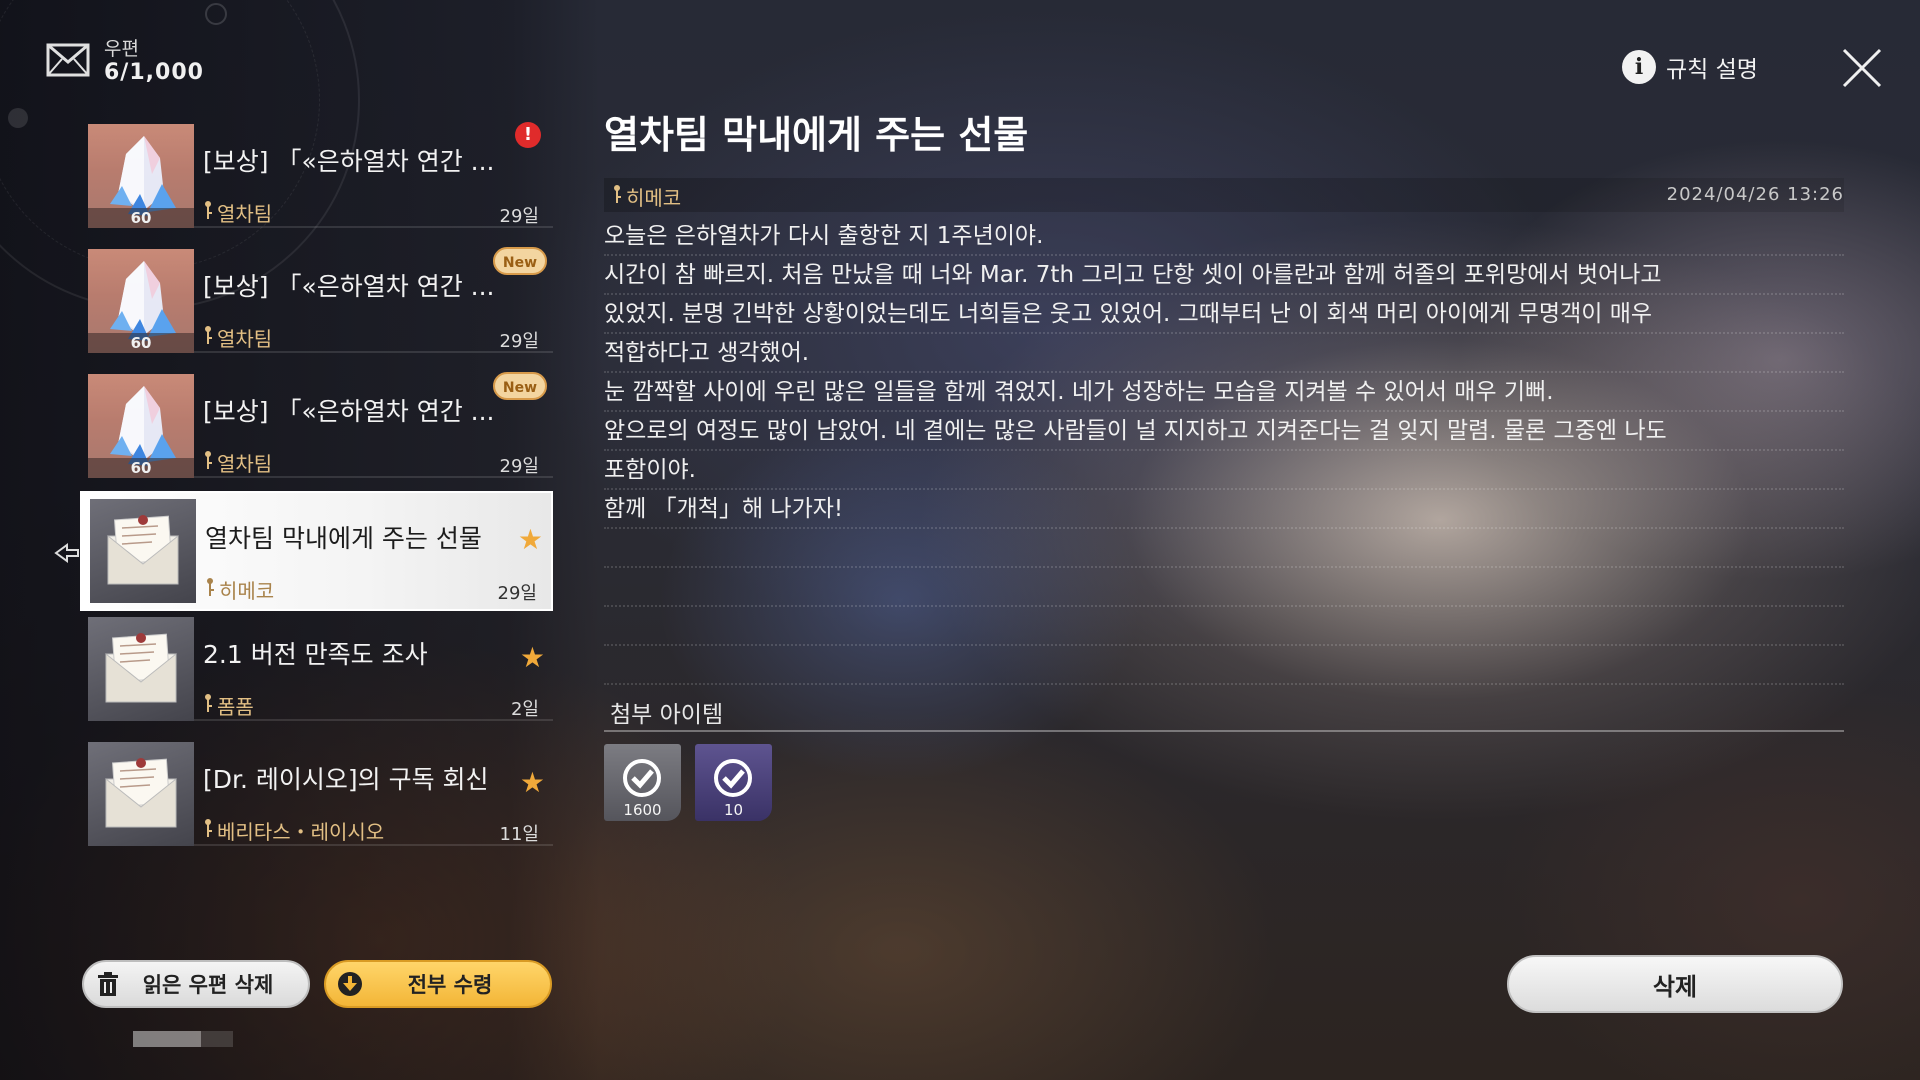 The width and height of the screenshot is (1920, 1080). What do you see at coordinates (688, 782) in the screenshot?
I see `attachments-list: 1600 10` at bounding box center [688, 782].